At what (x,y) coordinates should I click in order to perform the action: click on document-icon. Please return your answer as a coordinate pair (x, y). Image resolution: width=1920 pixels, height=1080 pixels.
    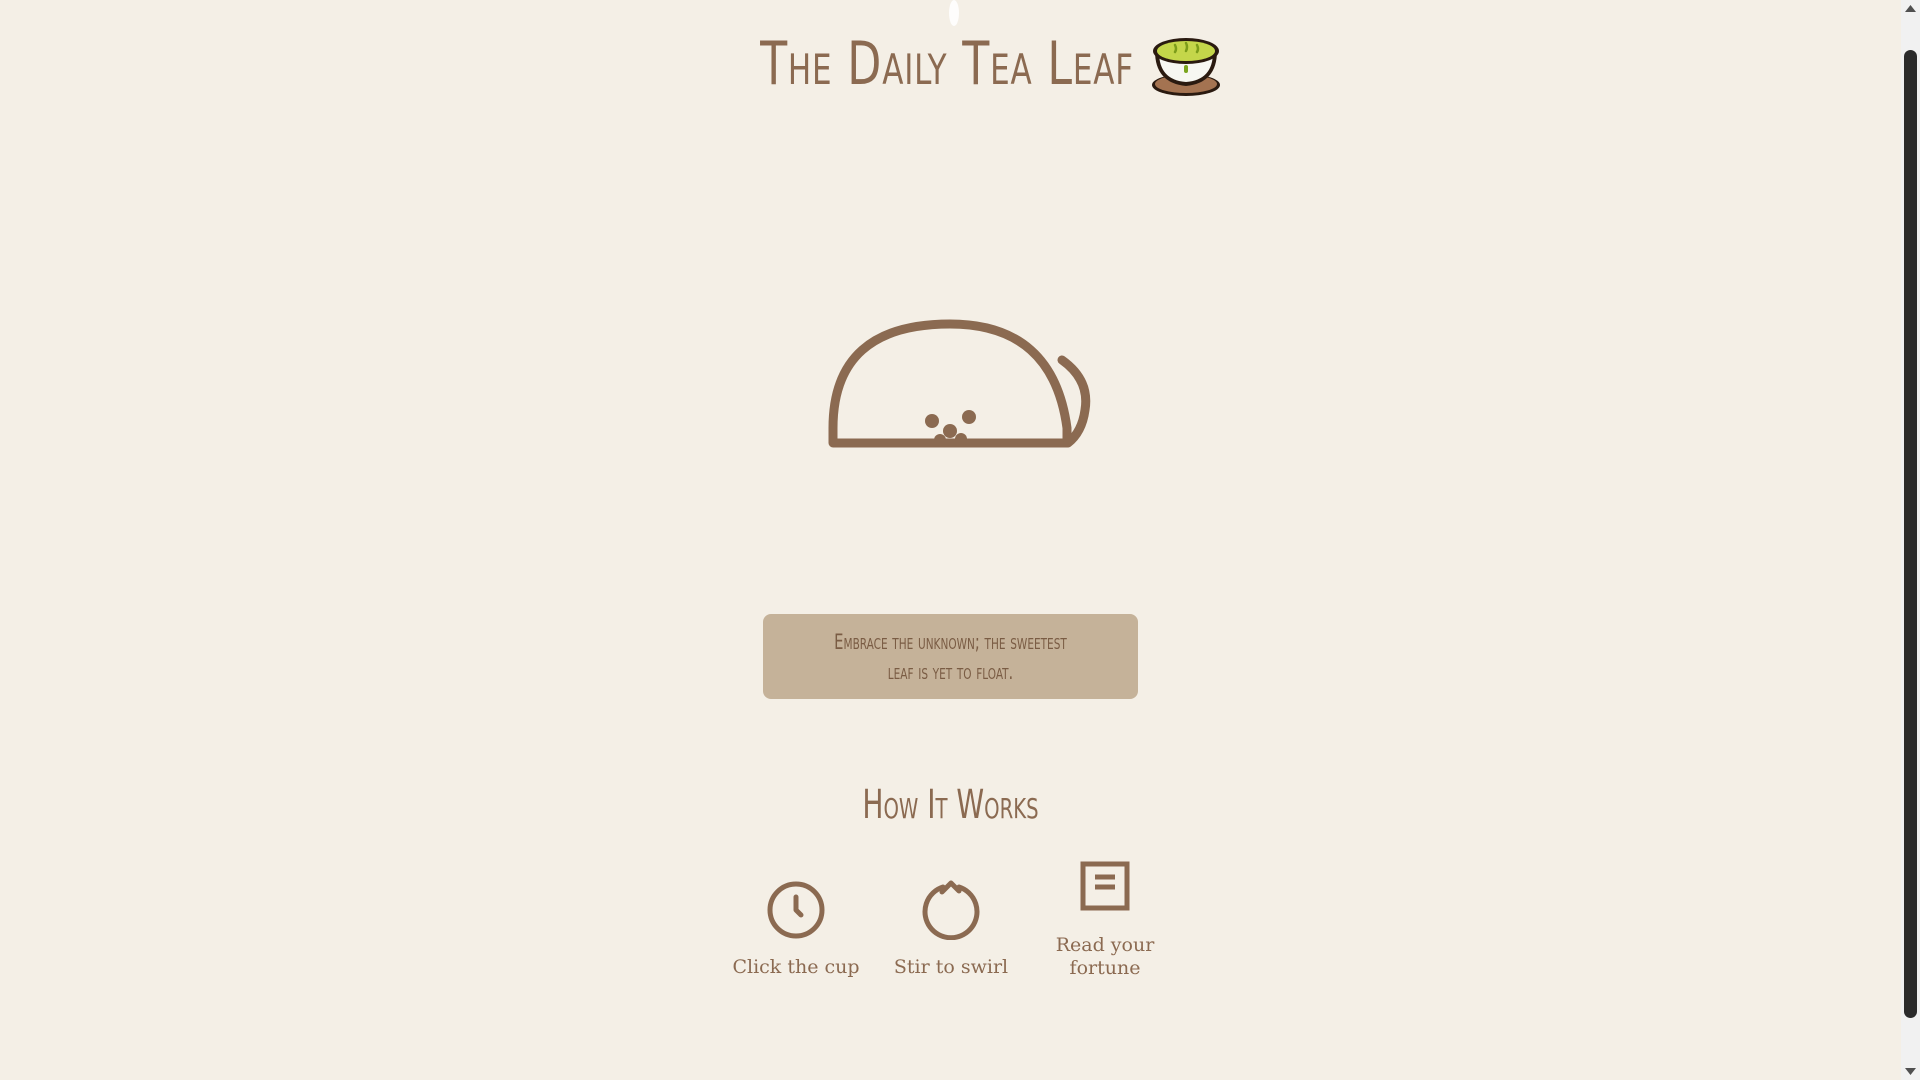
    Looking at the image, I should click on (1105, 886).